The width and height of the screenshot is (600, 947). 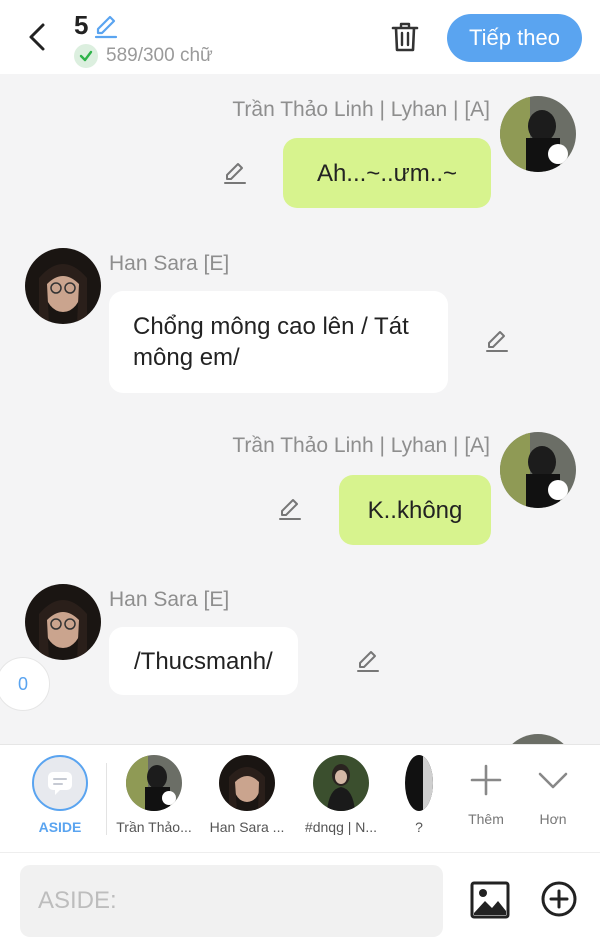 What do you see at coordinates (486, 819) in the screenshot?
I see `add-label: Thêm` at bounding box center [486, 819].